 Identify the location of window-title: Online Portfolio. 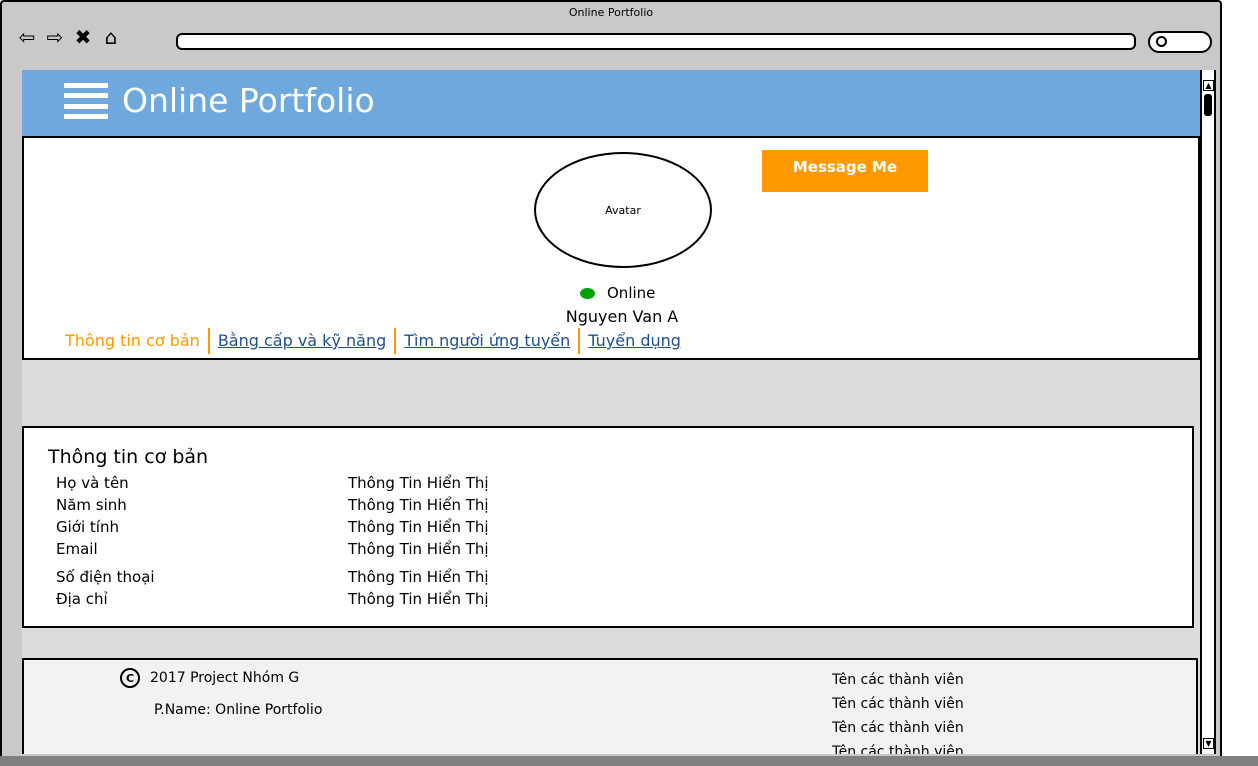
(611, 12).